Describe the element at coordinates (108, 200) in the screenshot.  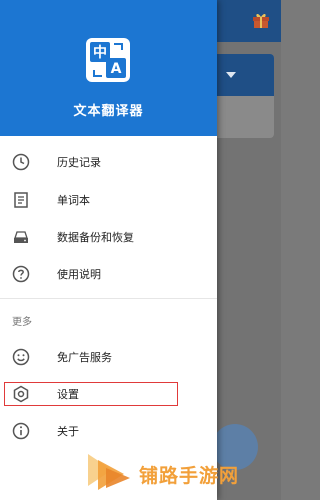
I see `menu-item-wordbook: 单词本` at that location.